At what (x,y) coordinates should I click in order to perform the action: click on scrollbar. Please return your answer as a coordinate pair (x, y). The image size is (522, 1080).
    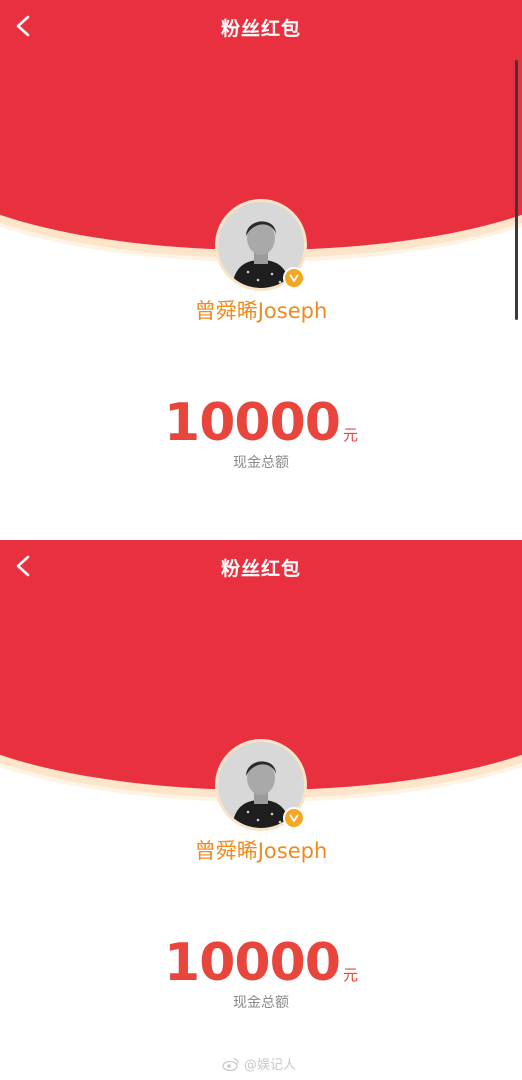
    Looking at the image, I should click on (516, 190).